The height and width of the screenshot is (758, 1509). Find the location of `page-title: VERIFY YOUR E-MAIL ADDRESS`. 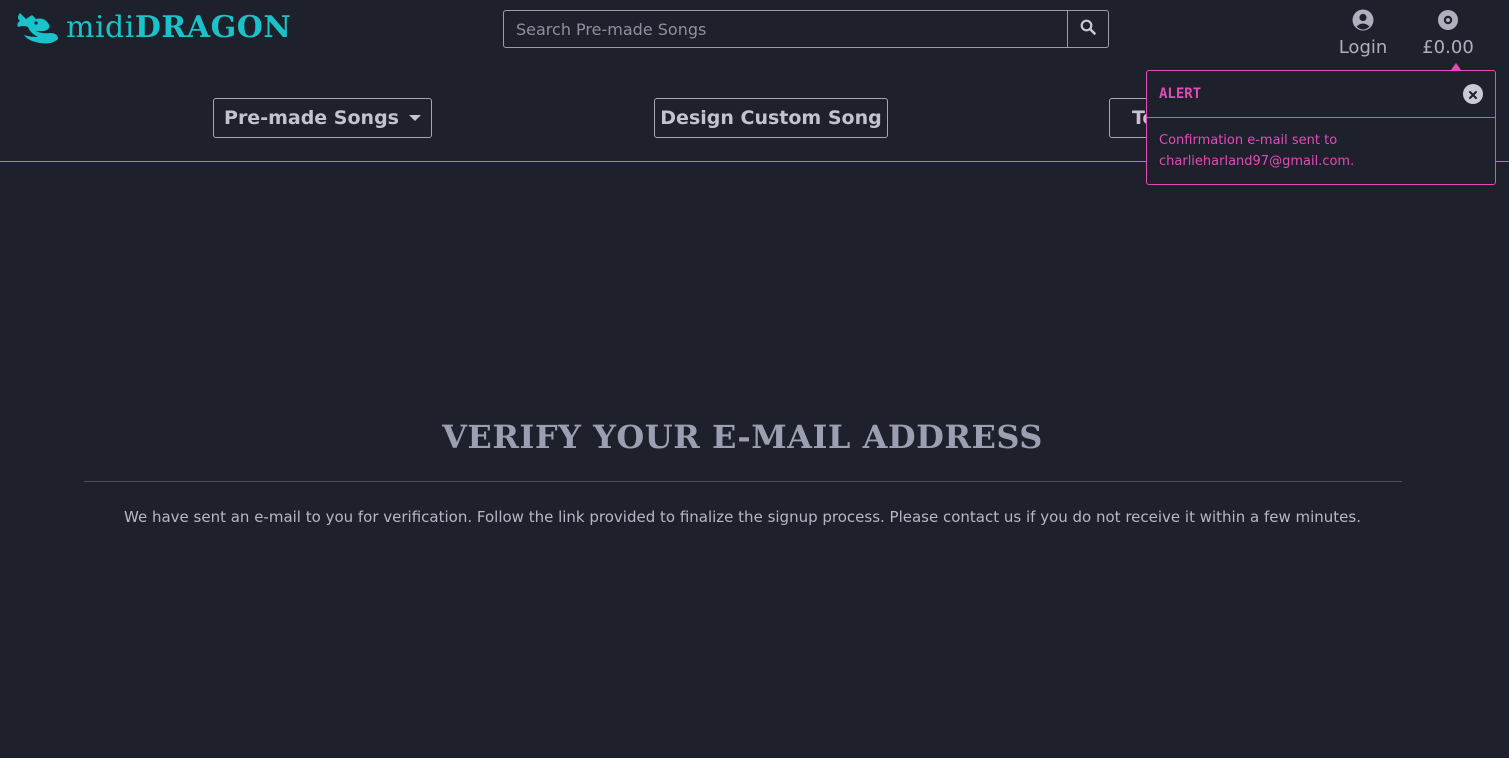

page-title: VERIFY YOUR E-MAIL ADDRESS is located at coordinates (742, 437).